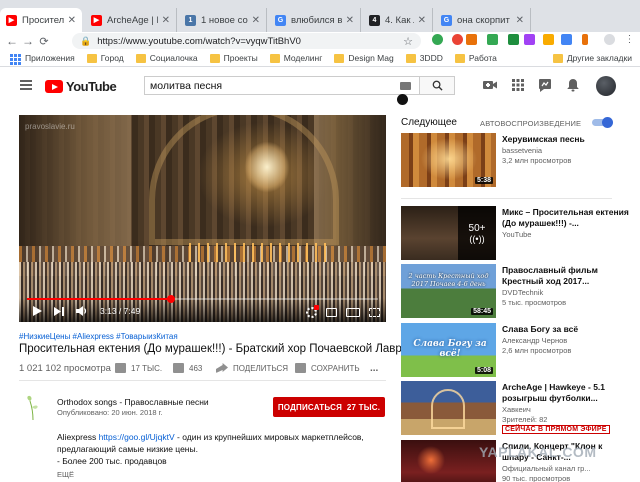  Describe the element at coordinates (222, 368) in the screenshot. I see `share-icon` at that location.